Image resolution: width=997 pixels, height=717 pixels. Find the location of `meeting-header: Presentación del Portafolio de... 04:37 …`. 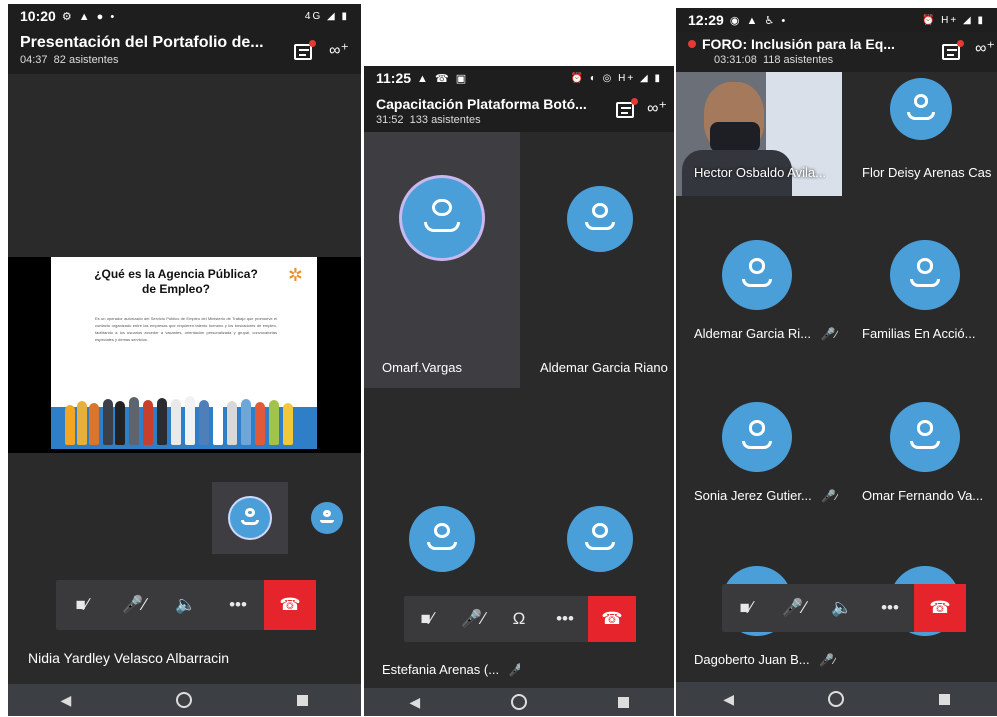

meeting-header: Presentación del Portafolio de... 04:37 … is located at coordinates (184, 51).